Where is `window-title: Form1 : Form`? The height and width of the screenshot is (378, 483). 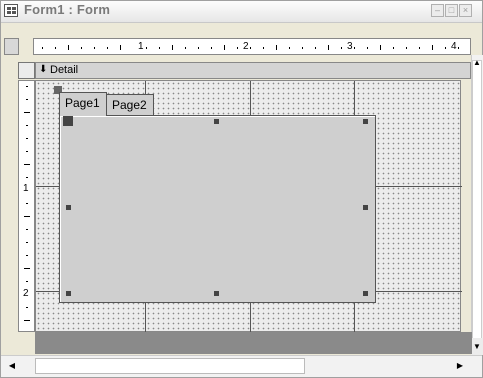 window-title: Form1 : Form is located at coordinates (67, 9).